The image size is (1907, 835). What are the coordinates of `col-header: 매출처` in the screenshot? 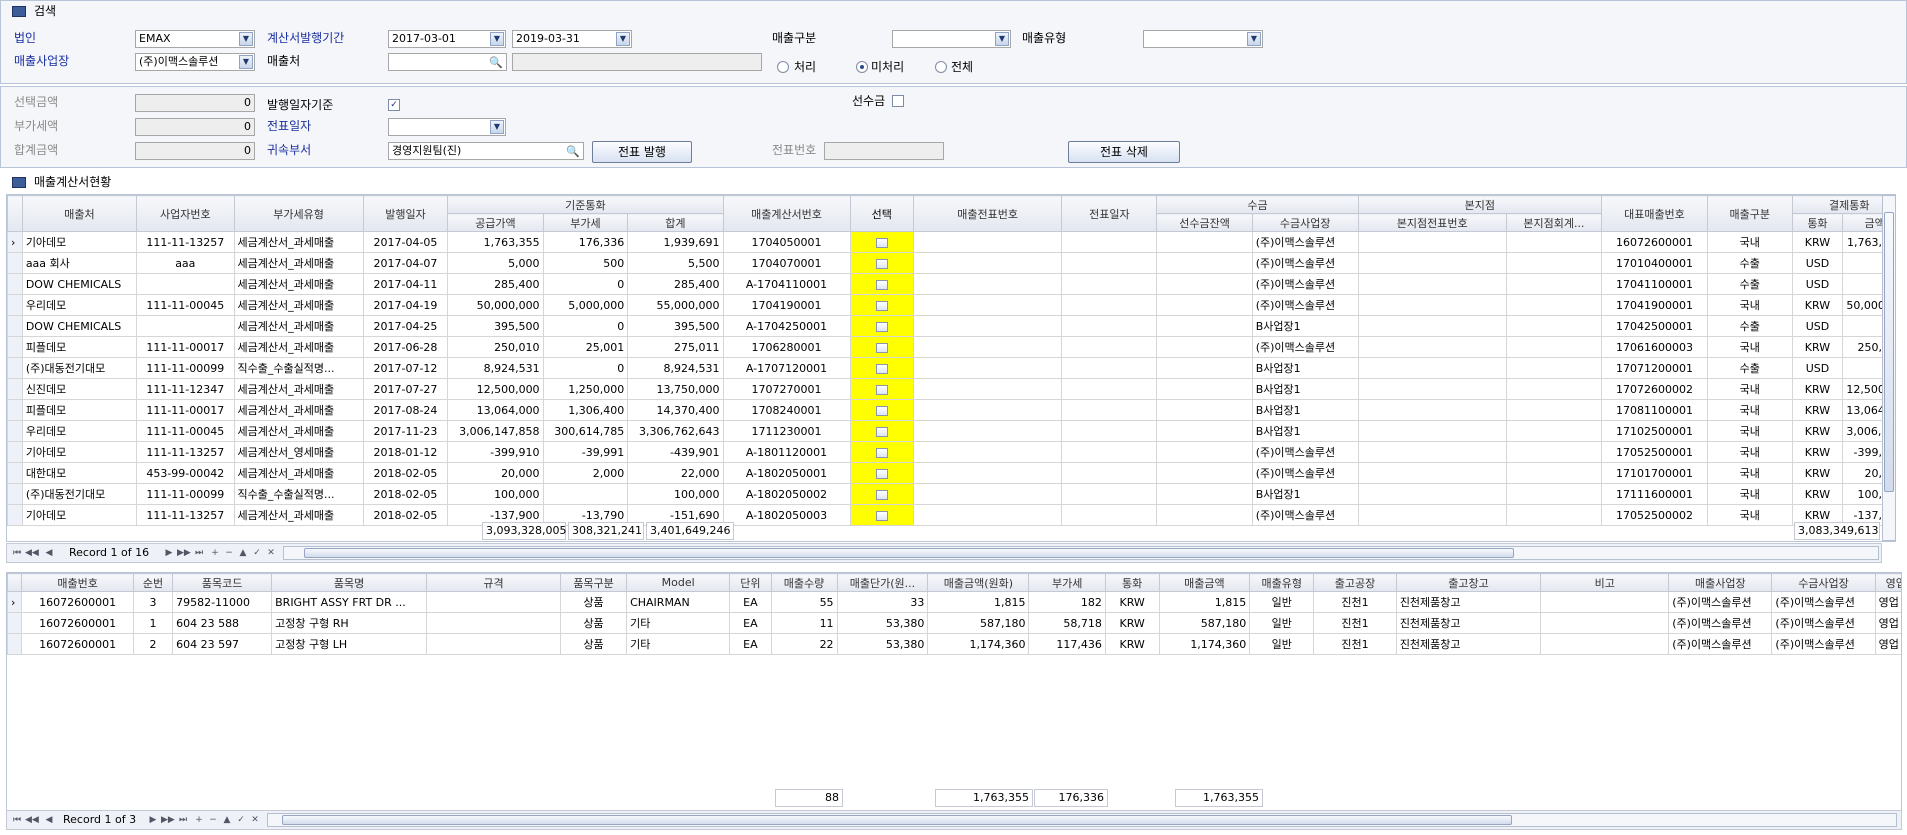 It's located at (79, 213).